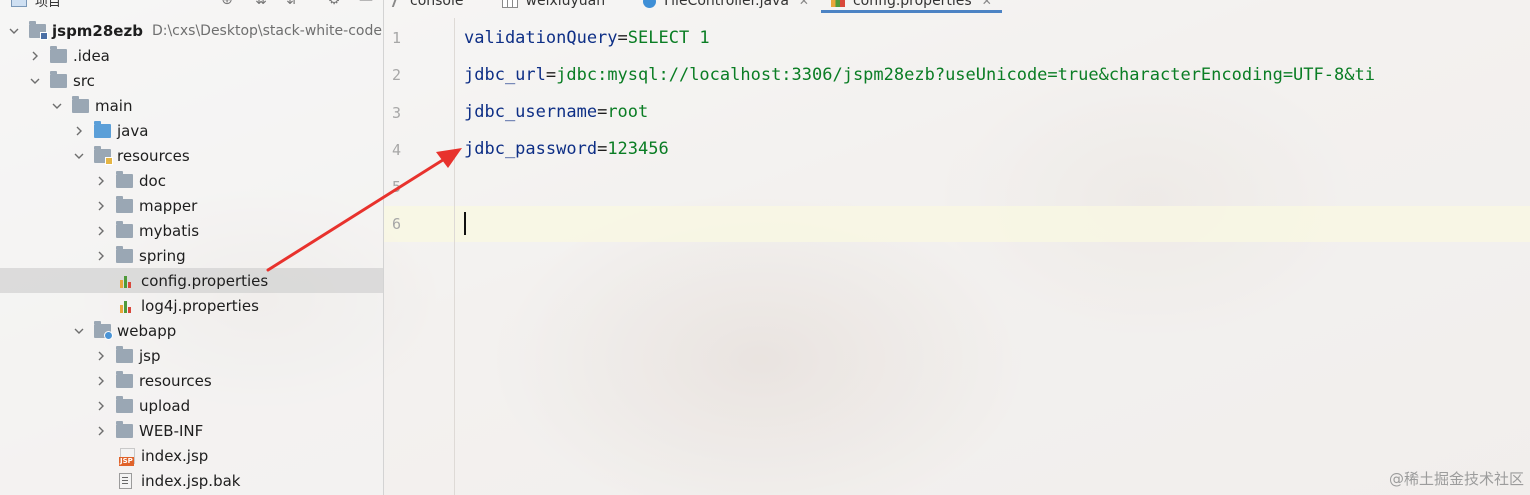 The height and width of the screenshot is (495, 1530). What do you see at coordinates (1456, 479) in the screenshot?
I see `watermark: @稀土掘金技术社区` at bounding box center [1456, 479].